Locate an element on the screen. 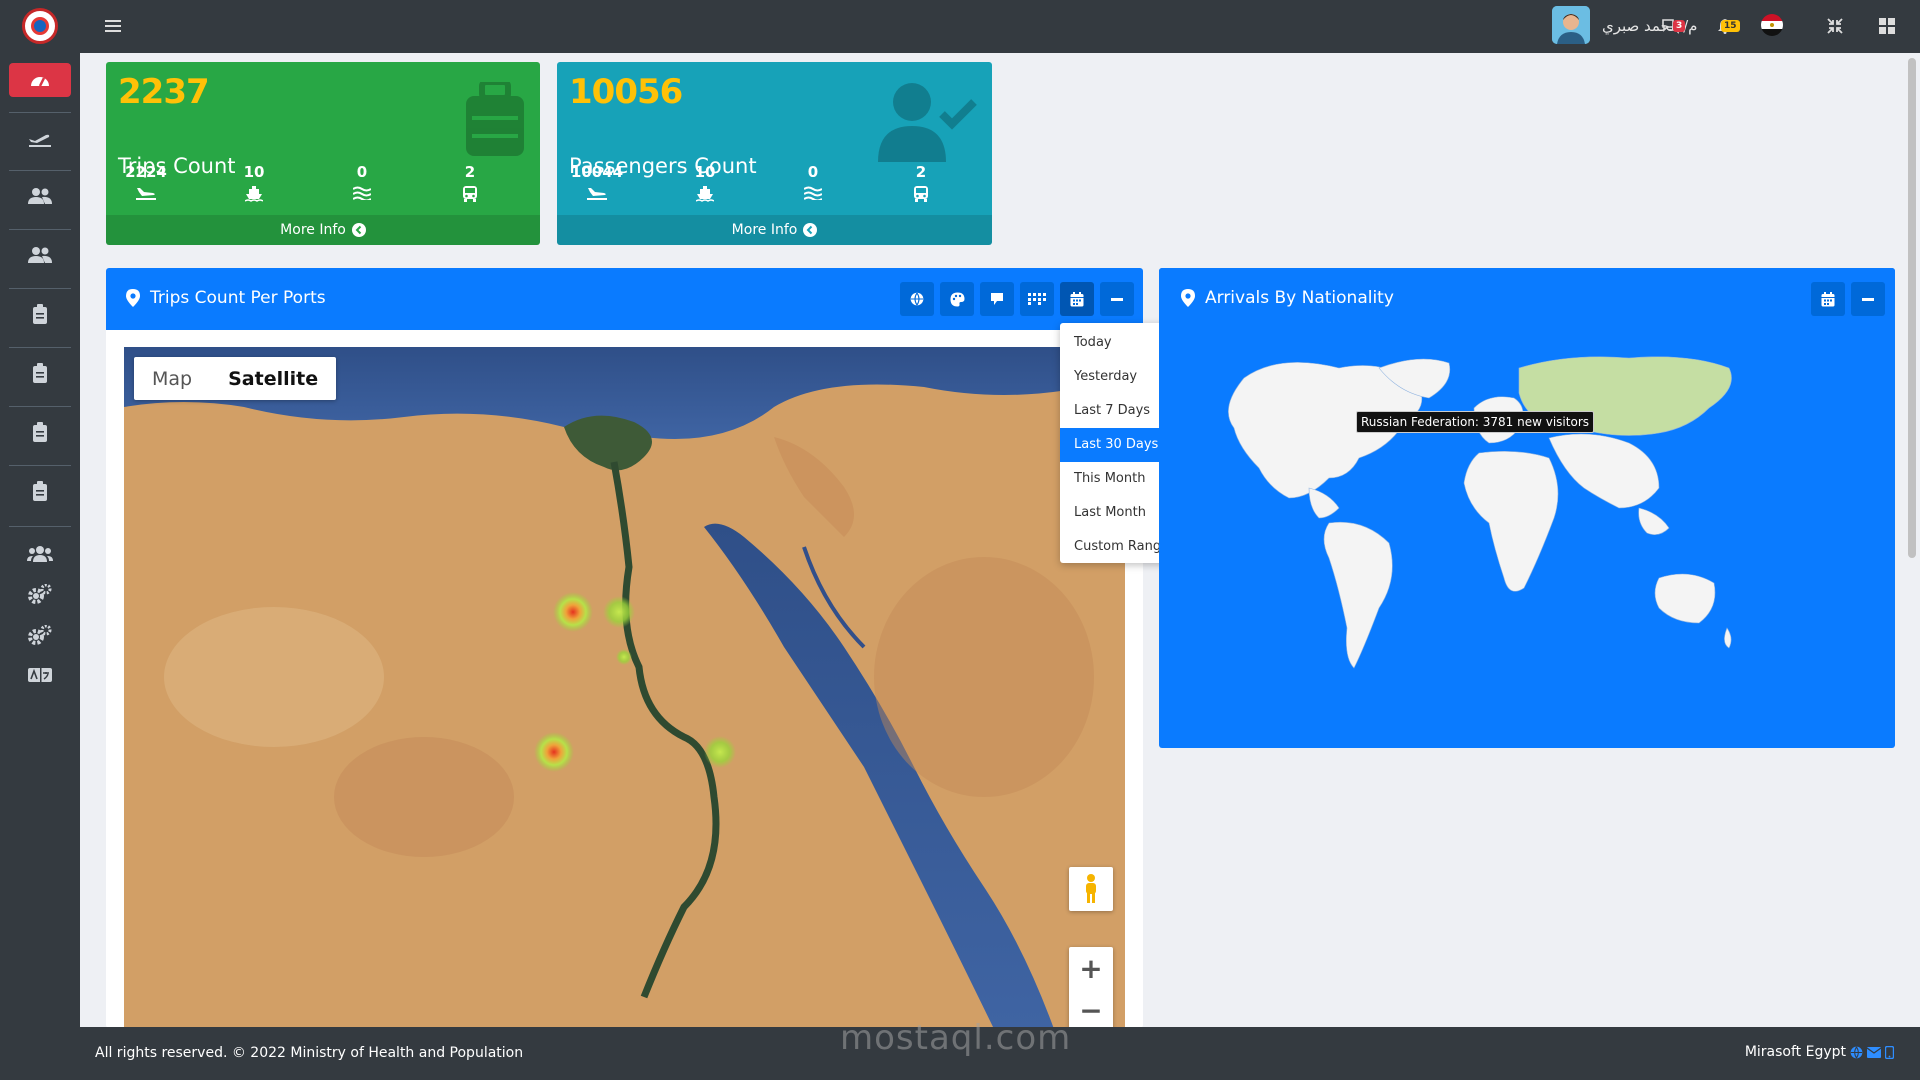 The image size is (1920, 1080). ministry-logo is located at coordinates (40, 26).